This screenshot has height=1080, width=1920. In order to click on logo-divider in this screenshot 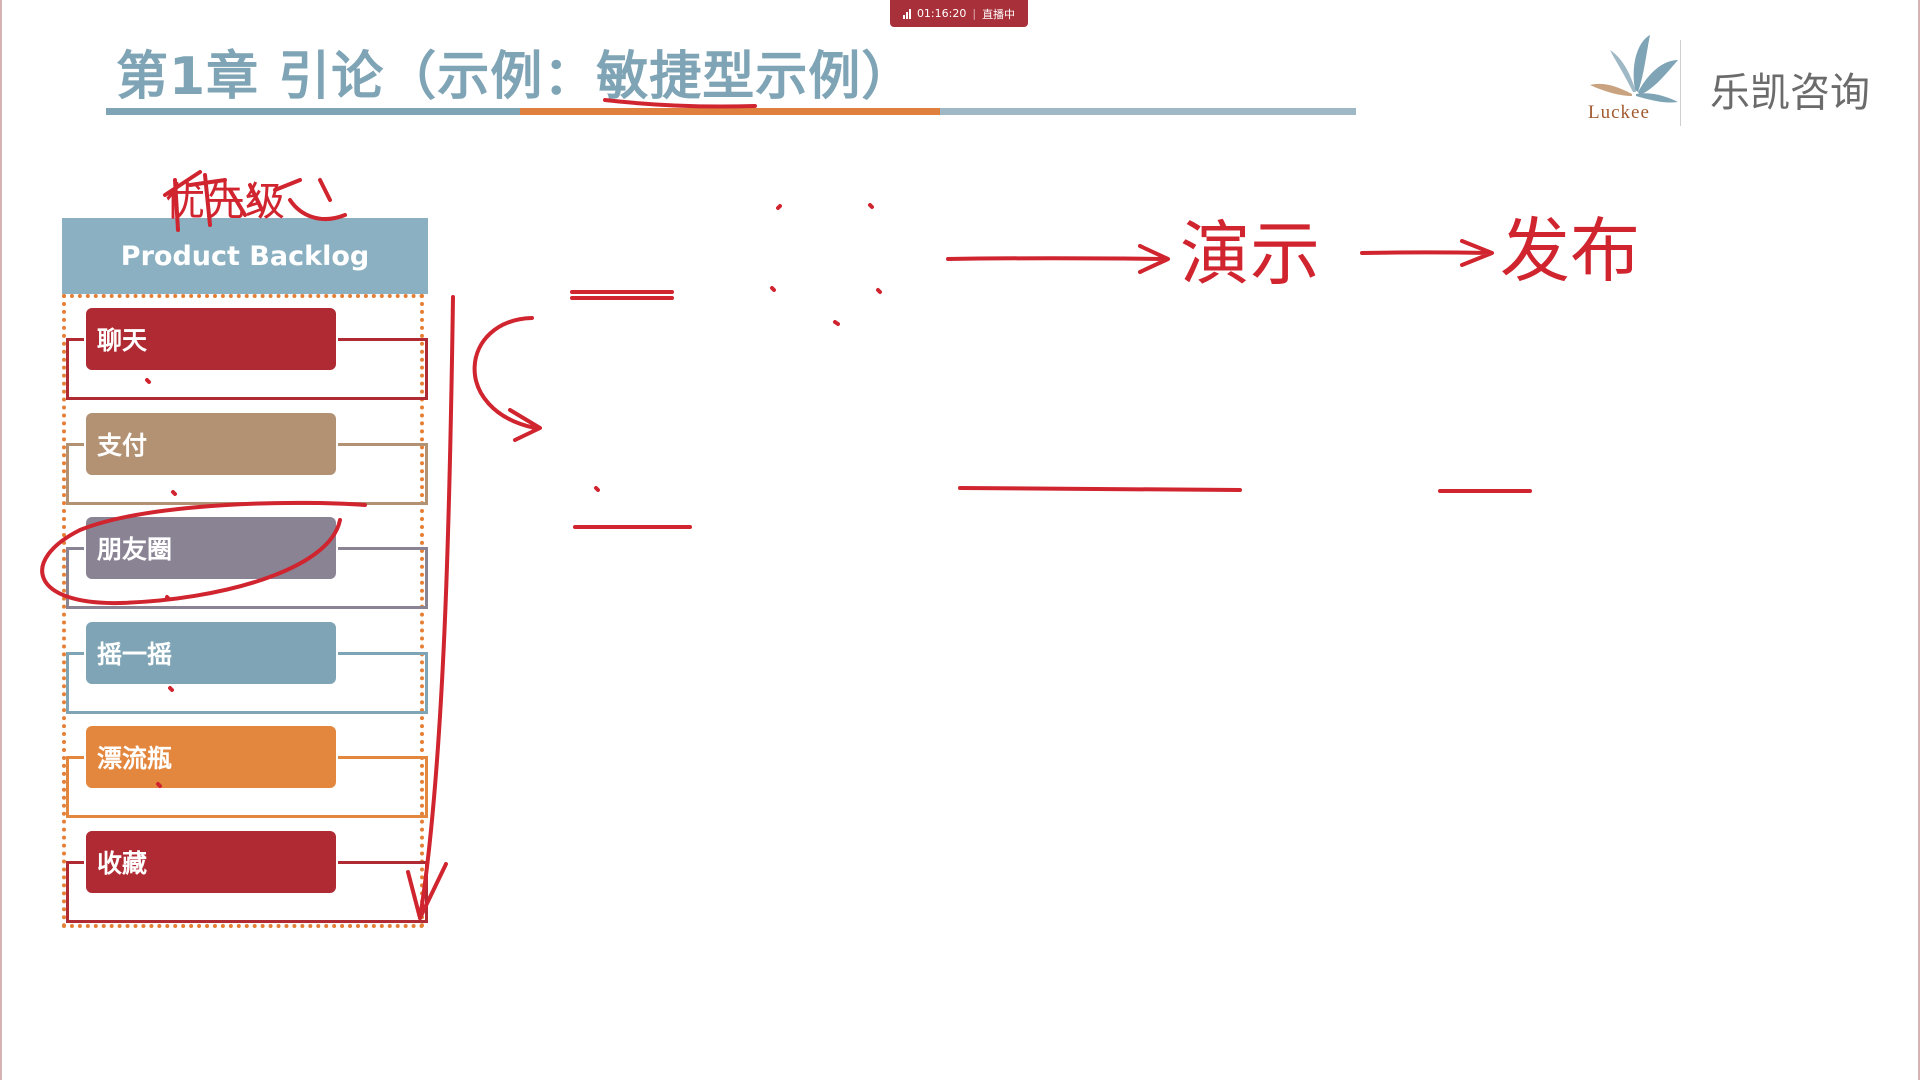, I will do `click(1680, 83)`.